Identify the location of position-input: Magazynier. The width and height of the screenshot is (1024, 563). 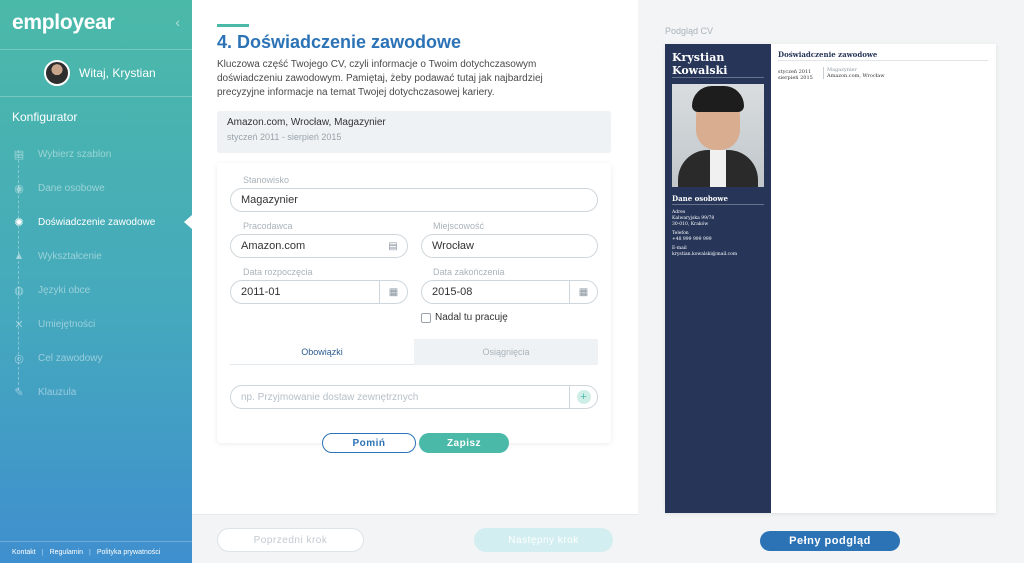
(414, 200).